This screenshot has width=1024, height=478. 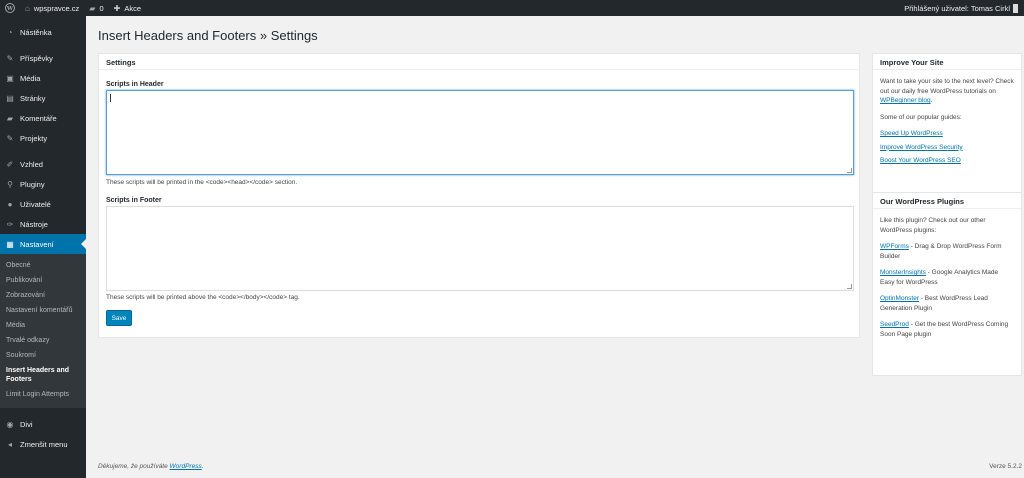 I want to click on submenu-item: Obecné, so click(x=43, y=265).